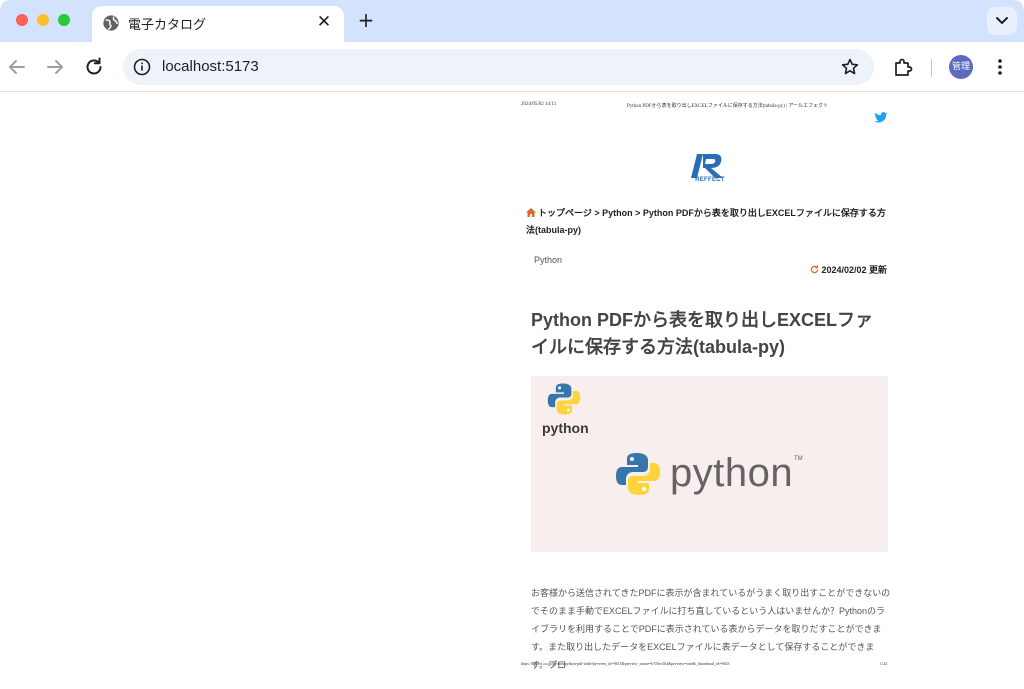 The height and width of the screenshot is (689, 1024). Describe the element at coordinates (94, 67) in the screenshot. I see `reload-icon` at that location.